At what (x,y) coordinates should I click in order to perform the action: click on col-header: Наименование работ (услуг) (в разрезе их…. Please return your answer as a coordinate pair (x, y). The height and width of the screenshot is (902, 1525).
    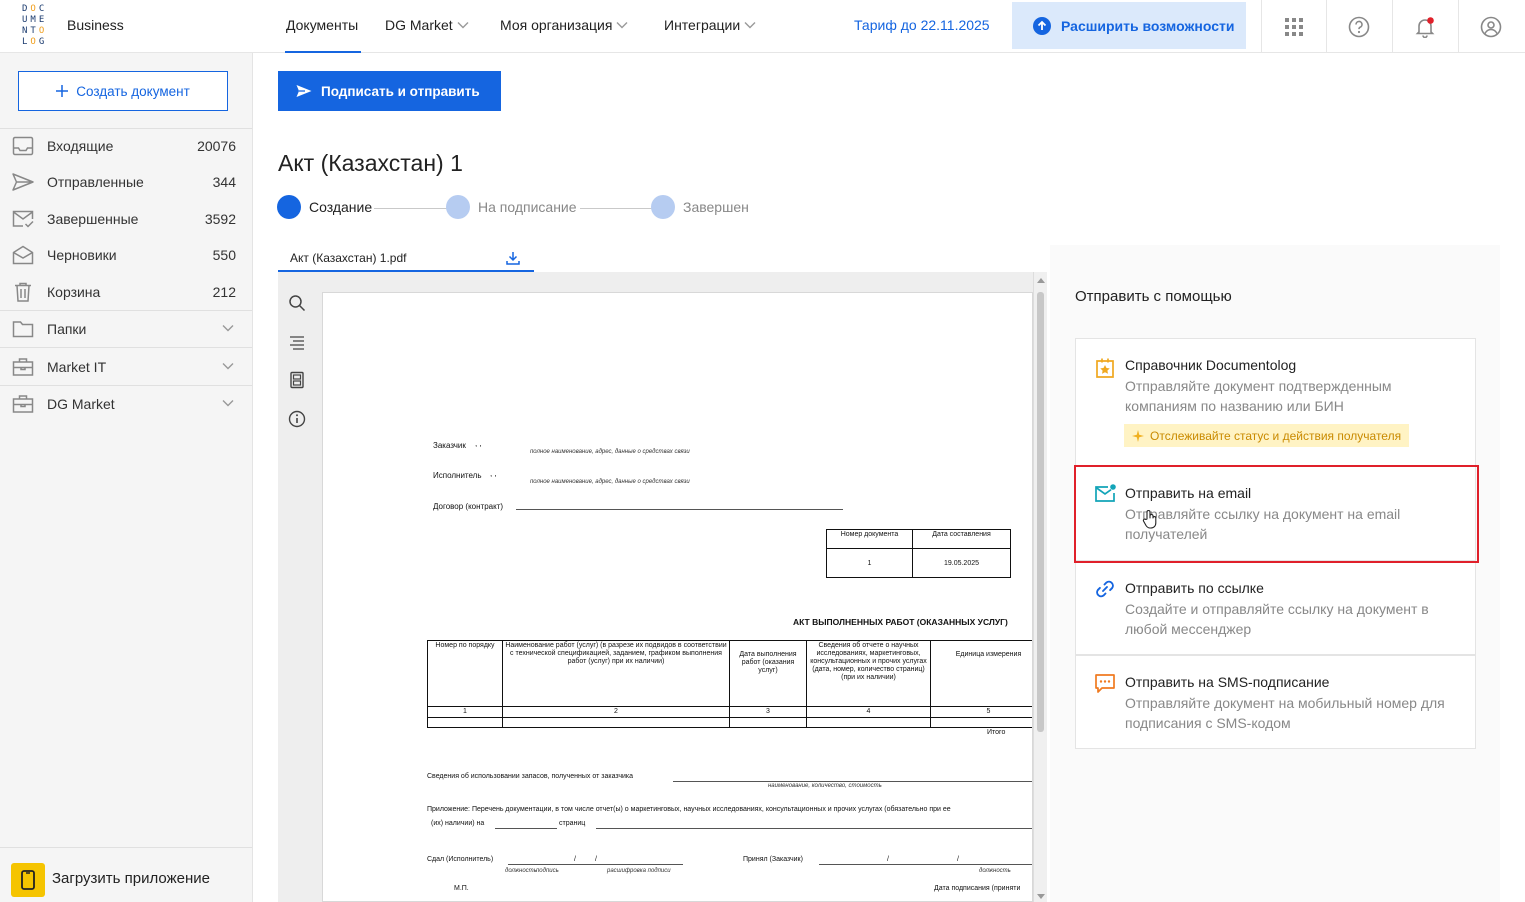
    Looking at the image, I should click on (616, 673).